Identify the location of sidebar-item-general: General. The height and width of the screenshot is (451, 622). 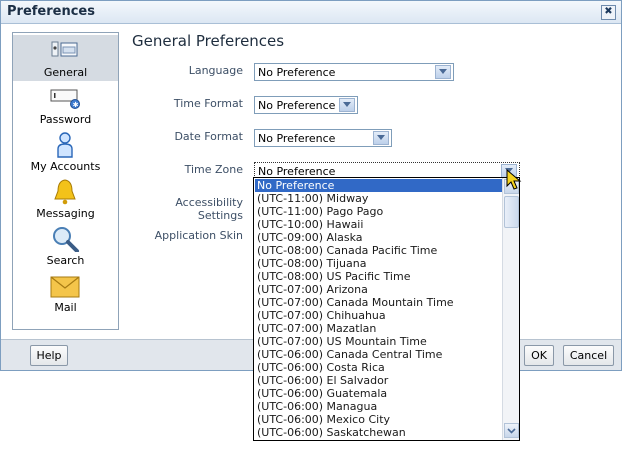
(65, 58).